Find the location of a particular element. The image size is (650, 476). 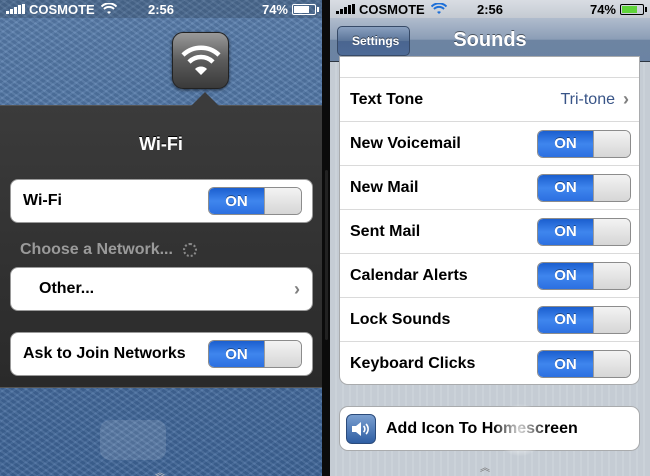

dock-icon is located at coordinates (133, 440).